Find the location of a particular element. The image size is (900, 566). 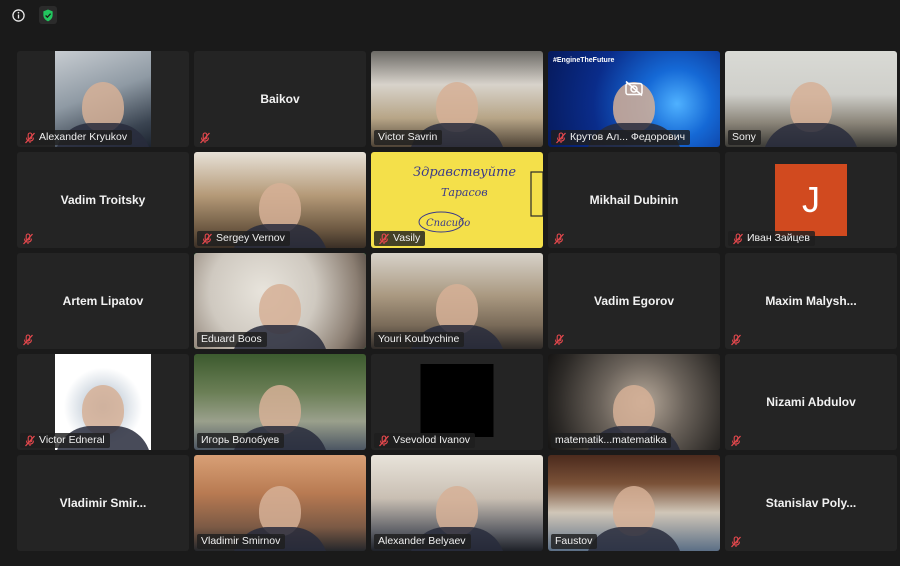

participant-name: Alexander Belyaev is located at coordinates (422, 541).